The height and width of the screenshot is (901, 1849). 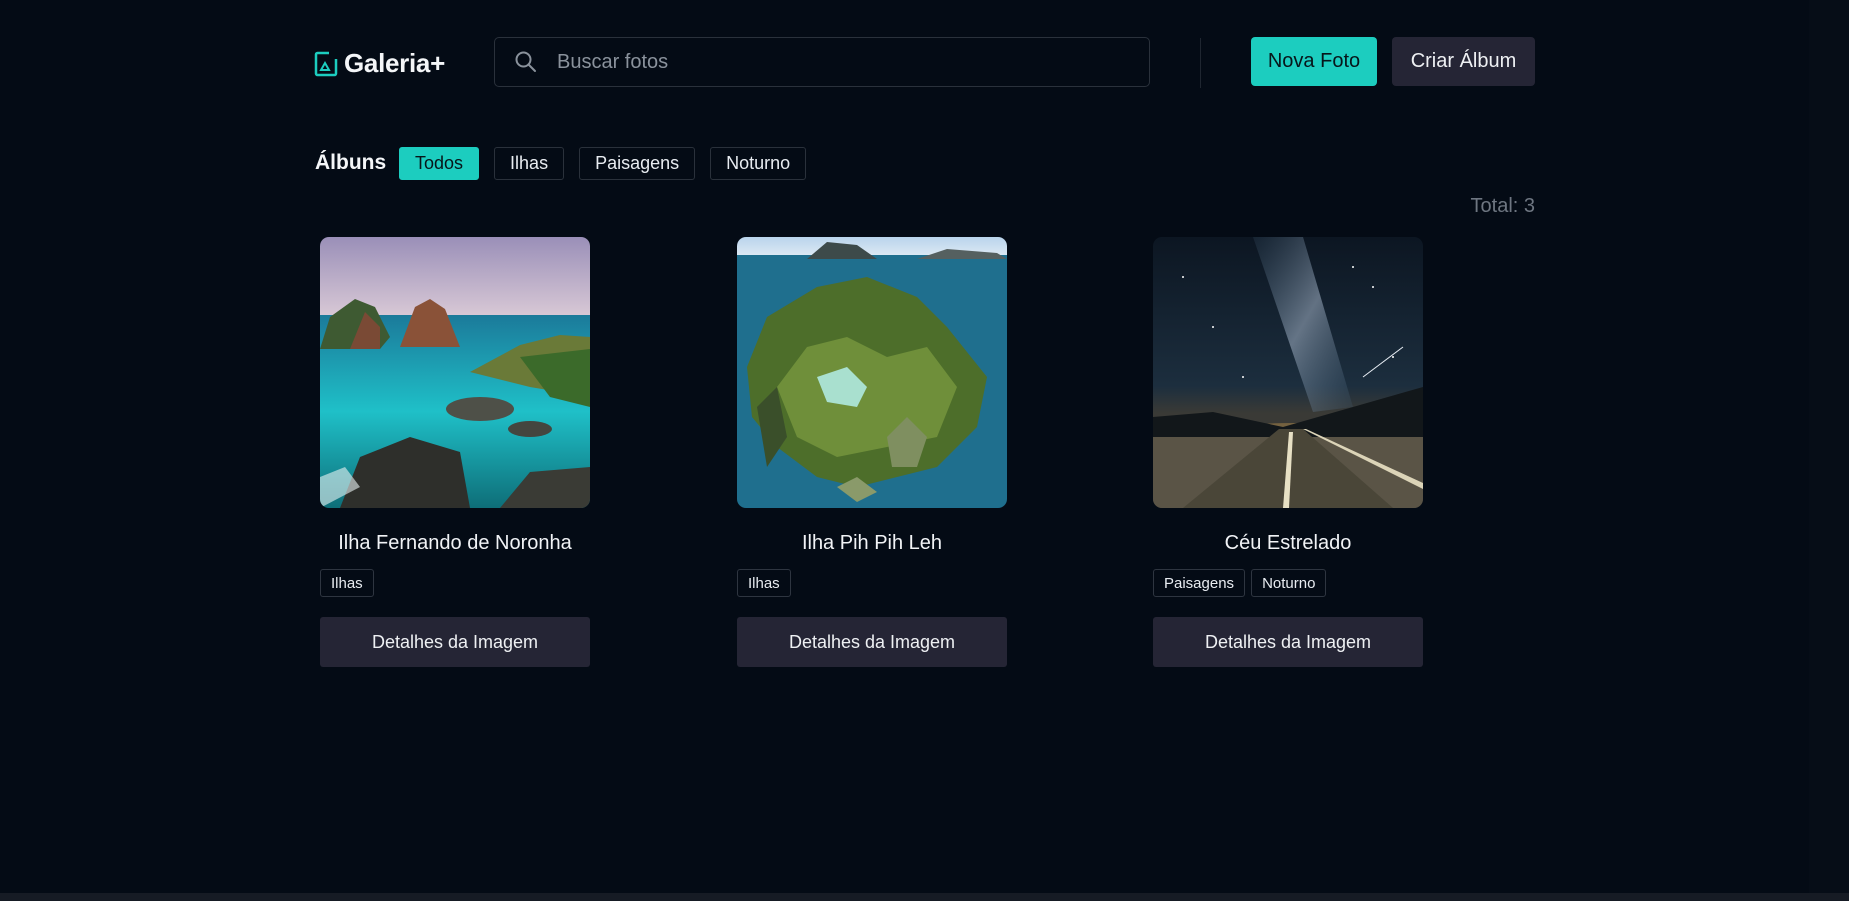 What do you see at coordinates (1829, 446) in the screenshot?
I see `scrollbar-track` at bounding box center [1829, 446].